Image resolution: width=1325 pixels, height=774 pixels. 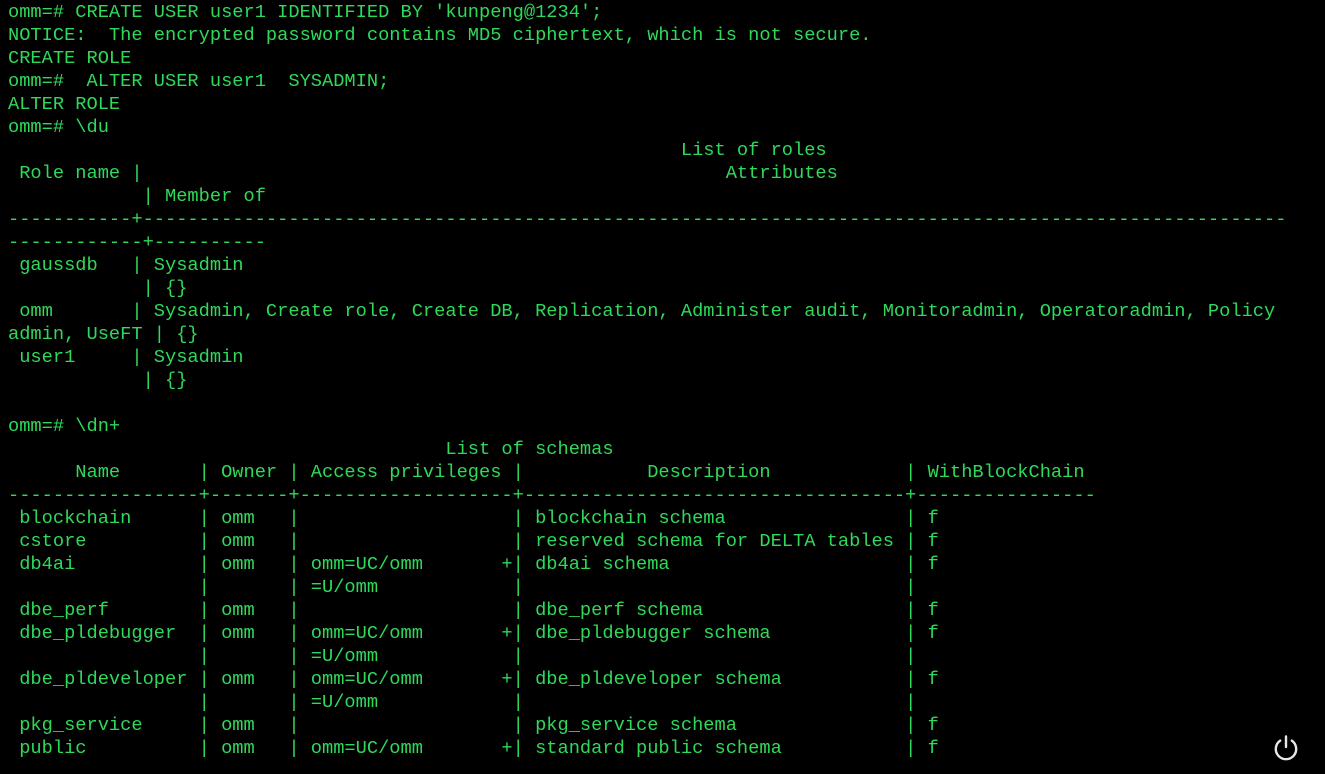 I want to click on terminal-line: gaussdb | Sysadmin, so click(x=126, y=265).